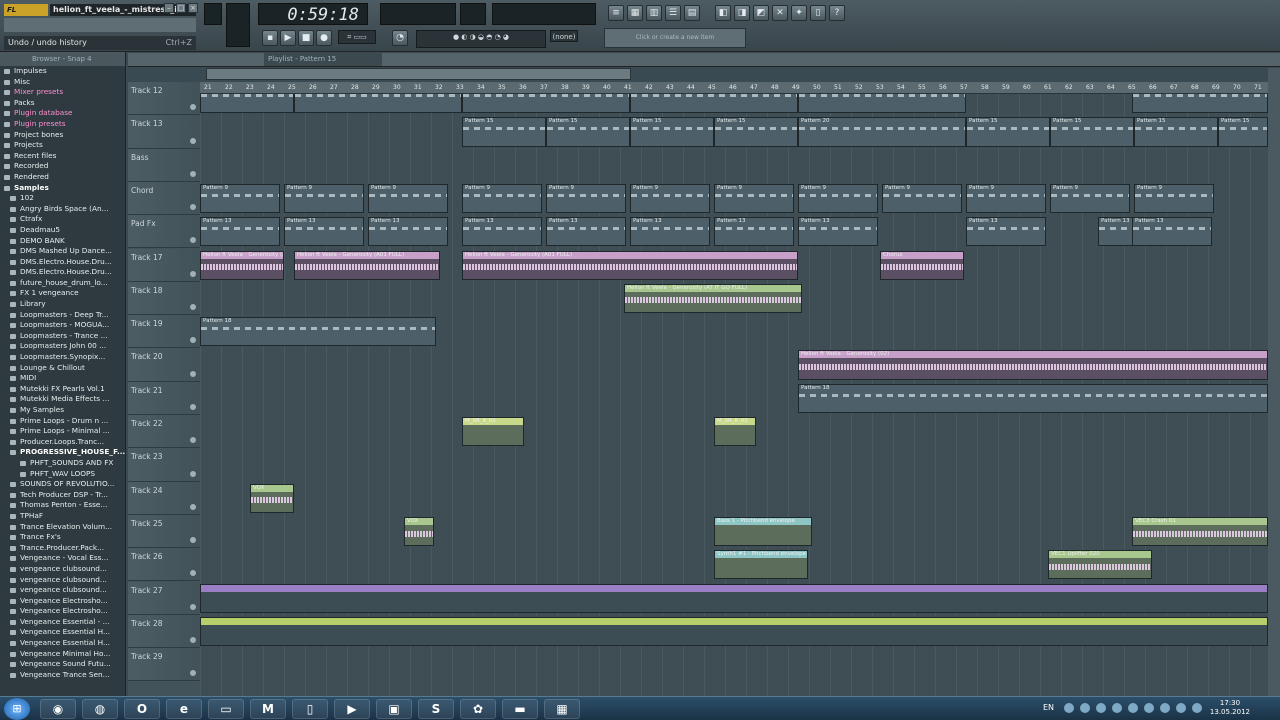 This screenshot has width=1280, height=720. I want to click on ie-icon: e, so click(184, 709).